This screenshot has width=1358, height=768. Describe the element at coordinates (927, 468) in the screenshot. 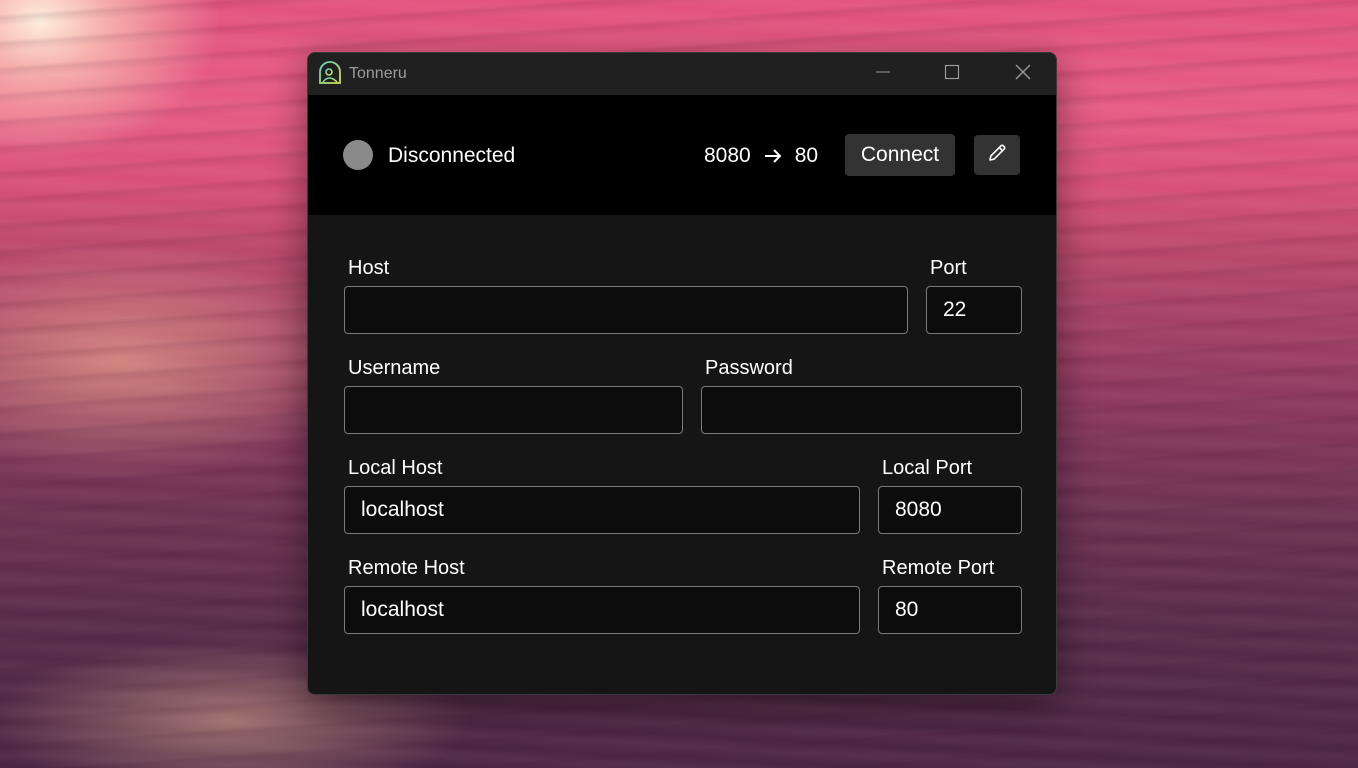

I see `local-port-label: Local Port` at that location.